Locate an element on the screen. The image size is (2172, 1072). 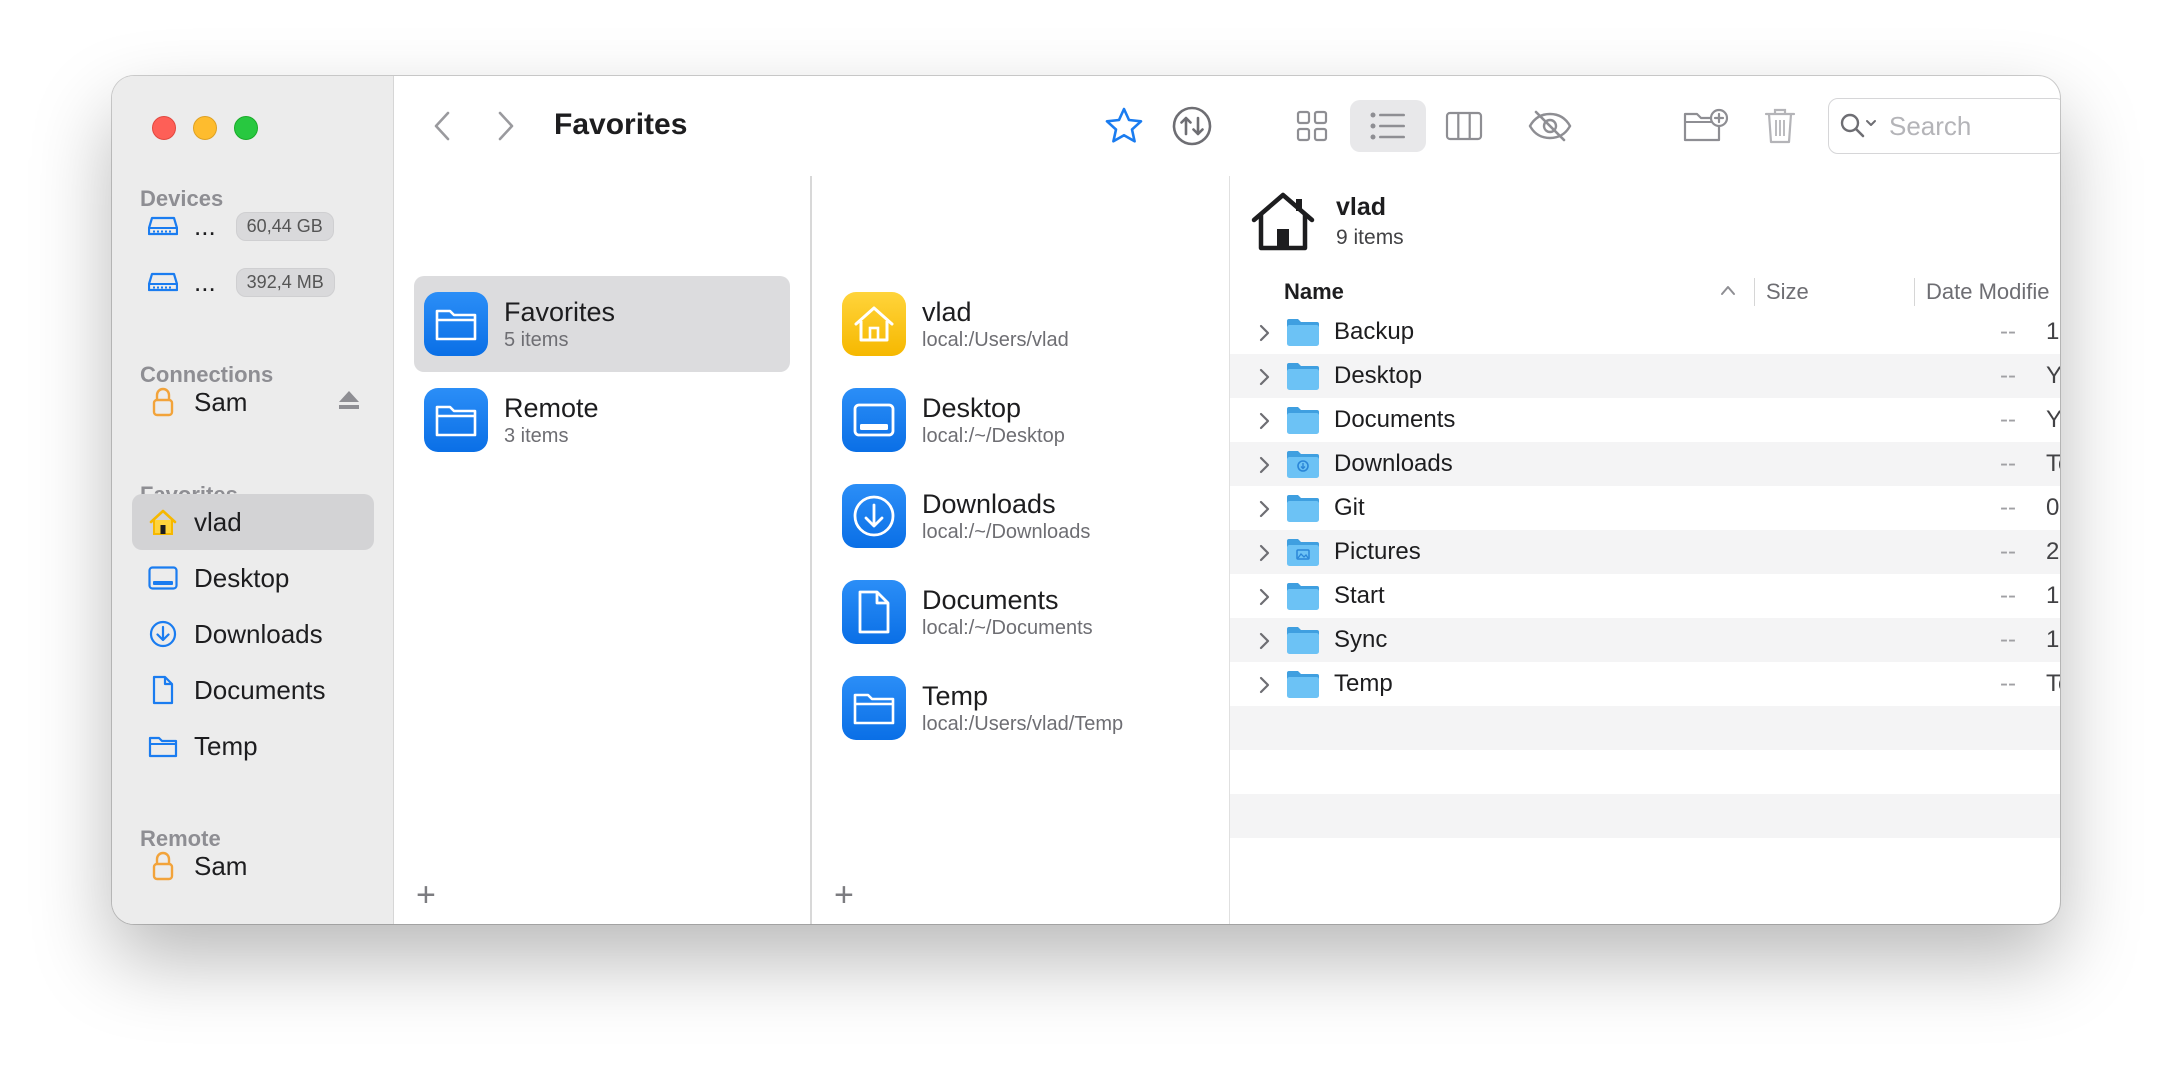
favorite-item-desktop: Desktop local:/~/Desktop is located at coordinates (1020, 420).